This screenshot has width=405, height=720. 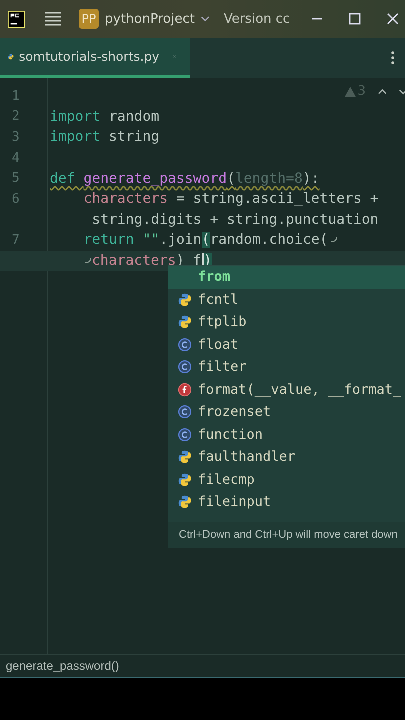 I want to click on line-number: 3, so click(x=16, y=137).